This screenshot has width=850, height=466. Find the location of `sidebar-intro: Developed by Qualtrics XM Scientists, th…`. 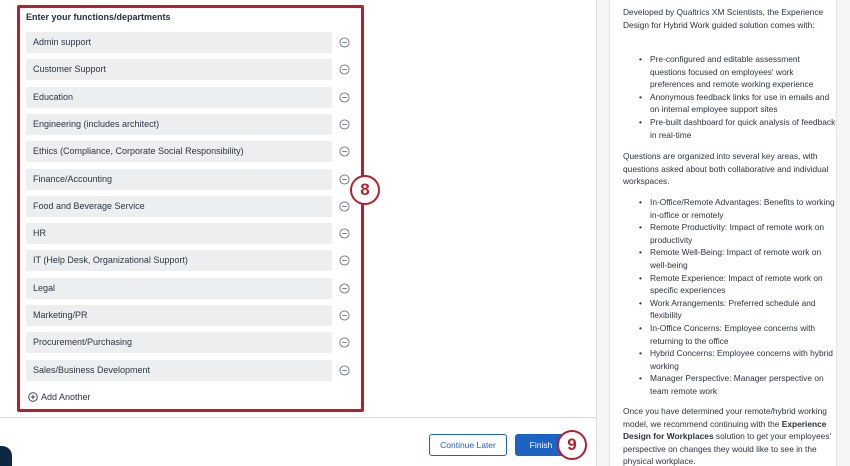

sidebar-intro: Developed by Qualtrics XM Scientists, th… is located at coordinates (723, 18).